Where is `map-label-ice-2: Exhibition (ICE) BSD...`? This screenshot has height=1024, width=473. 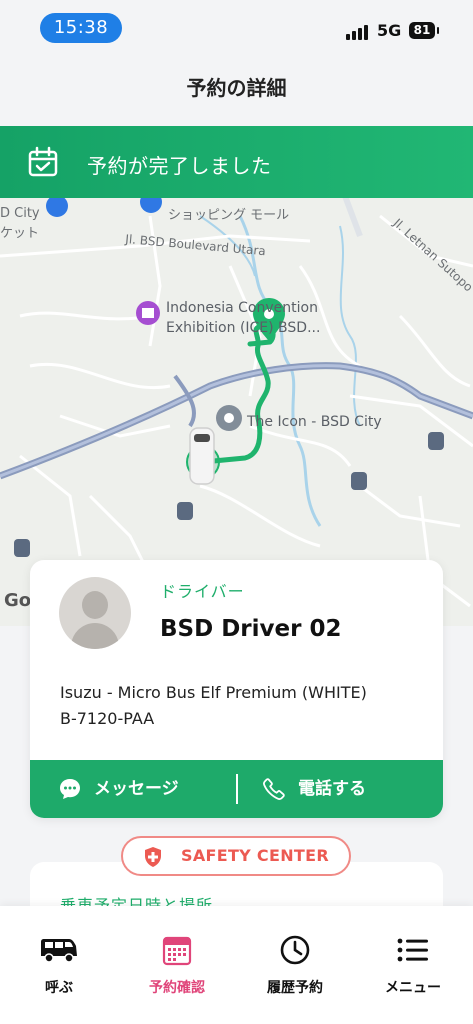
map-label-ice-2: Exhibition (ICE) BSD... is located at coordinates (243, 328).